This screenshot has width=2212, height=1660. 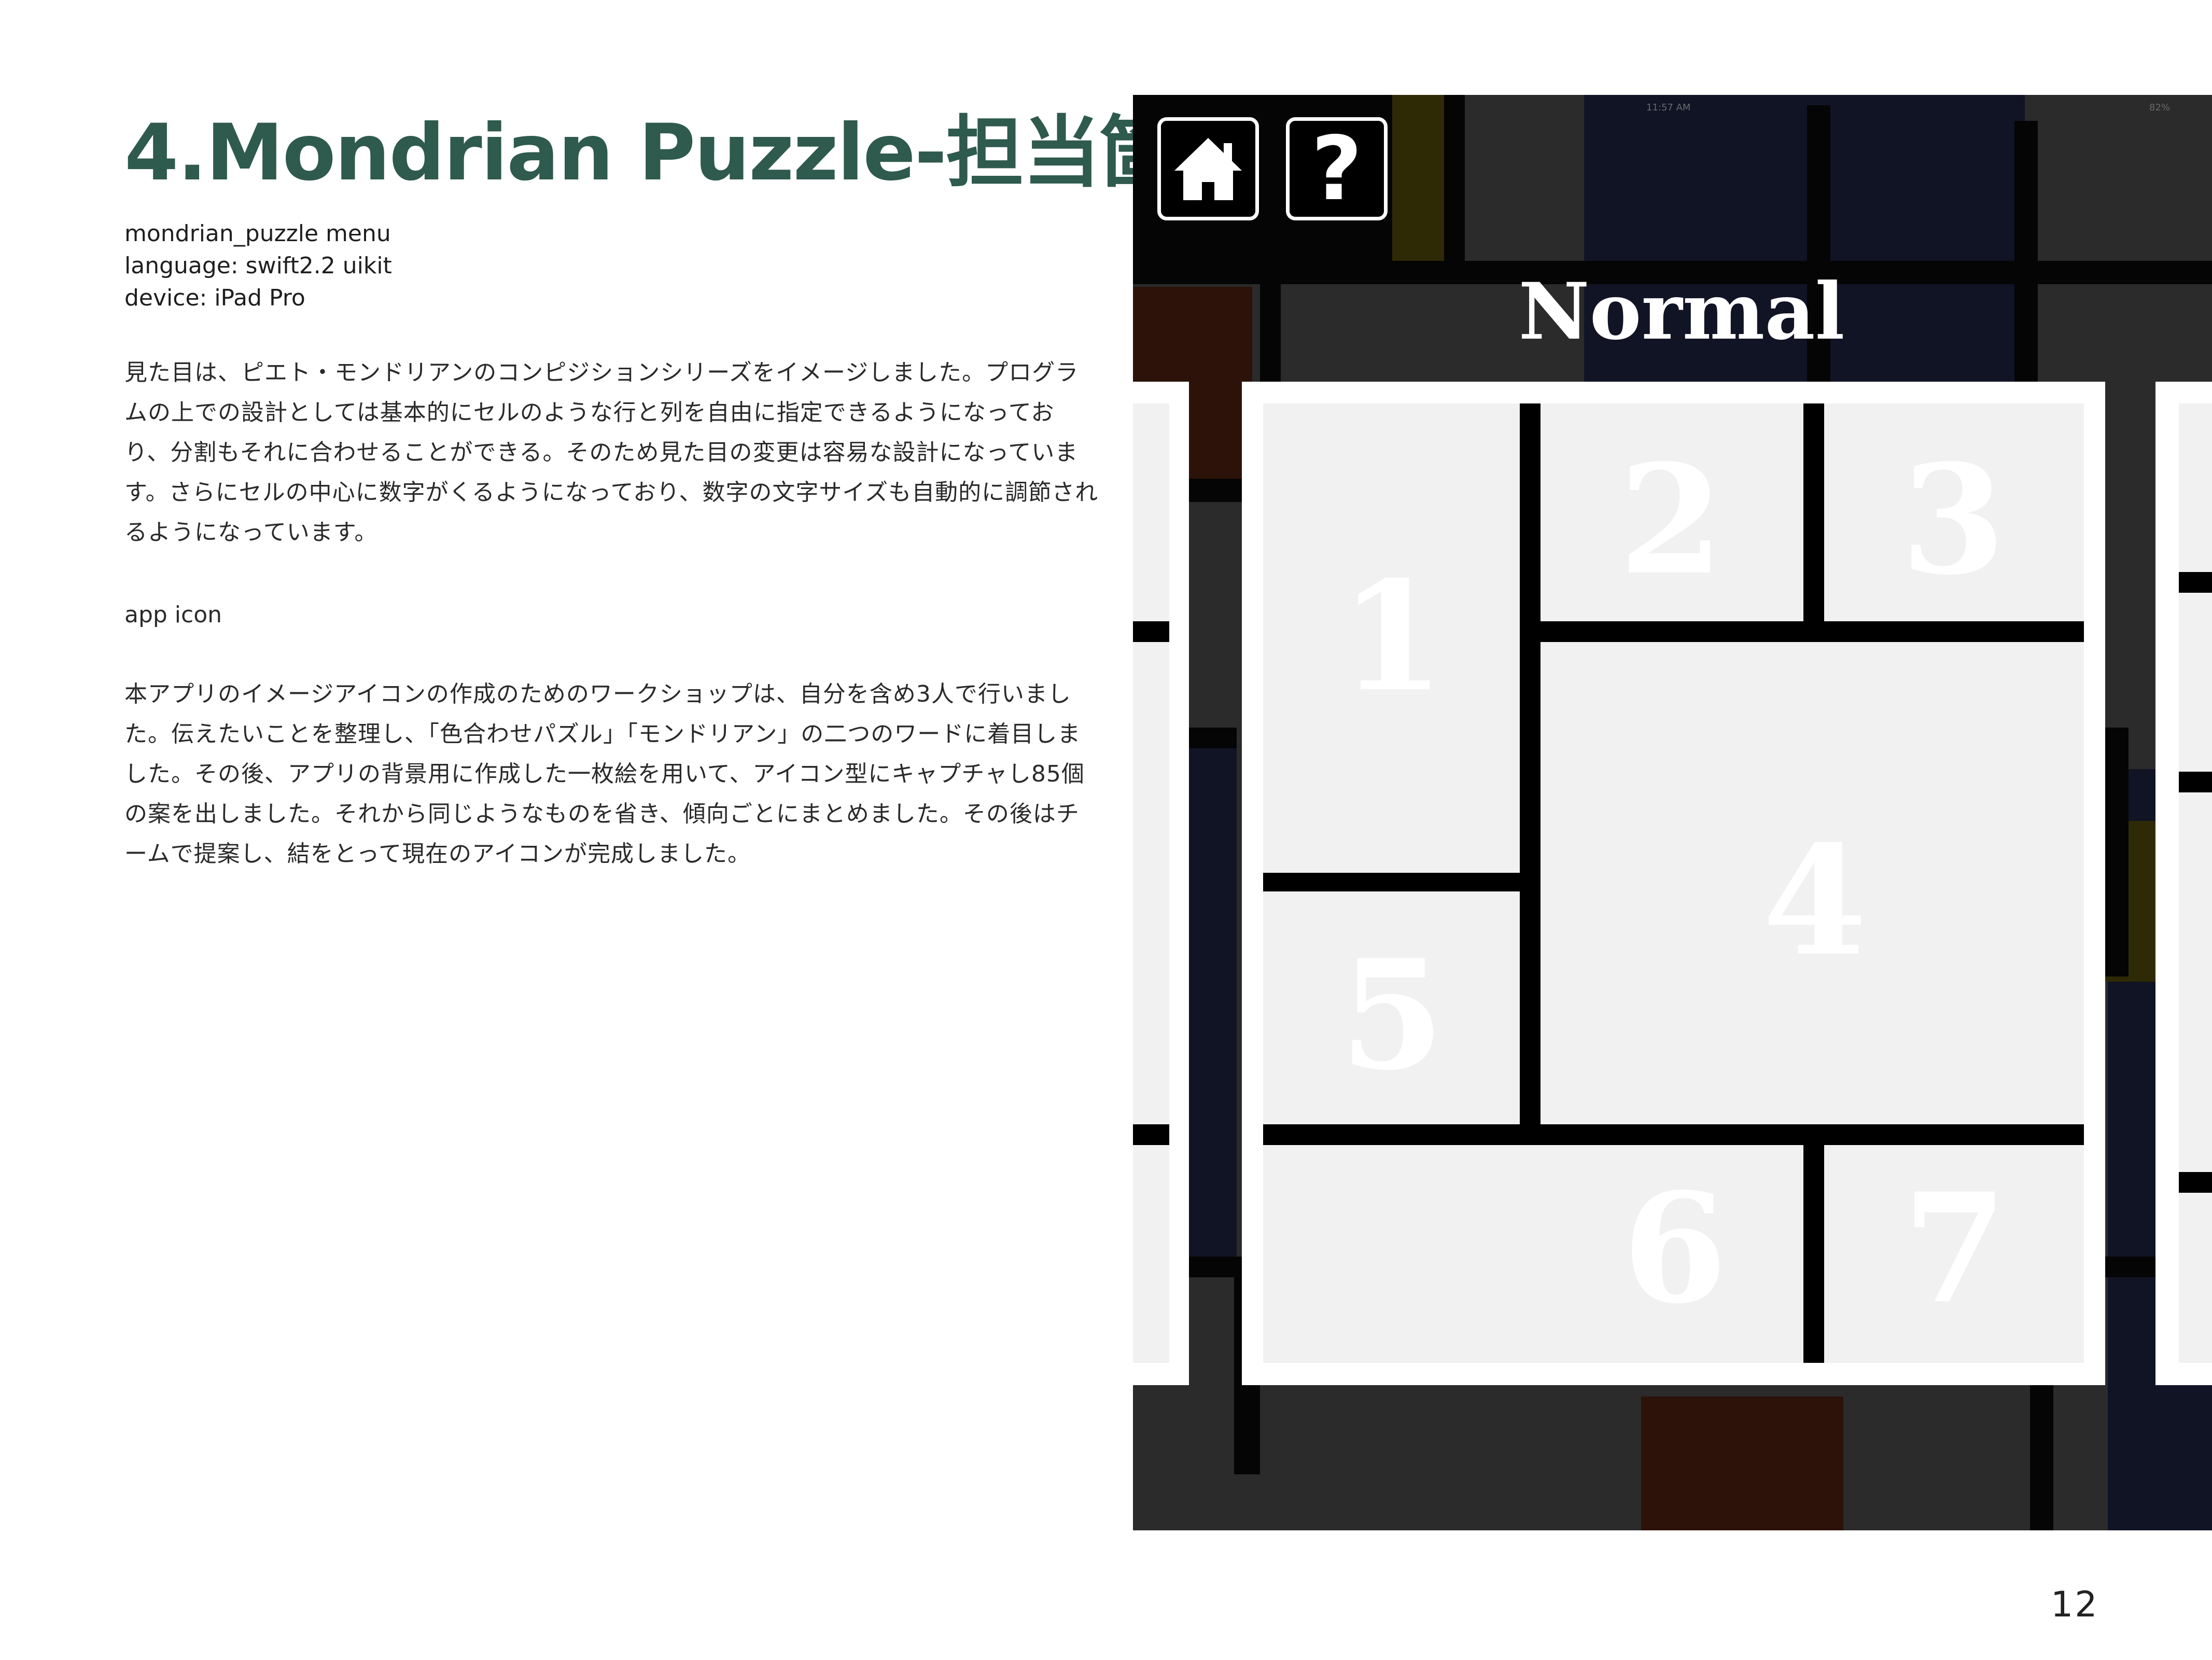 What do you see at coordinates (173, 615) in the screenshot?
I see `app-icon-heading: app icon` at bounding box center [173, 615].